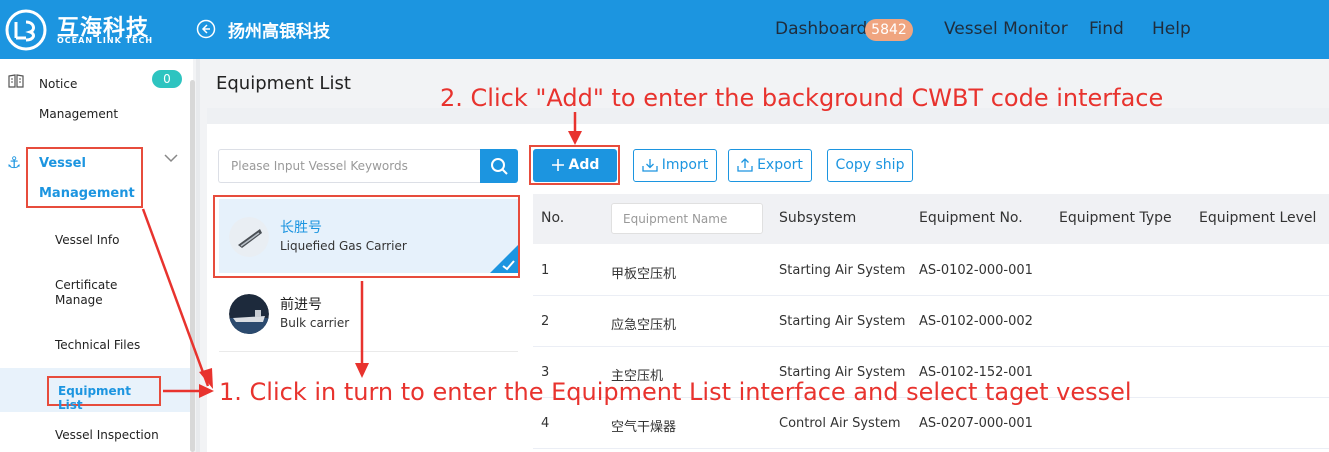 The width and height of the screenshot is (1329, 452). I want to click on sidebar-divider, so click(198, 255).